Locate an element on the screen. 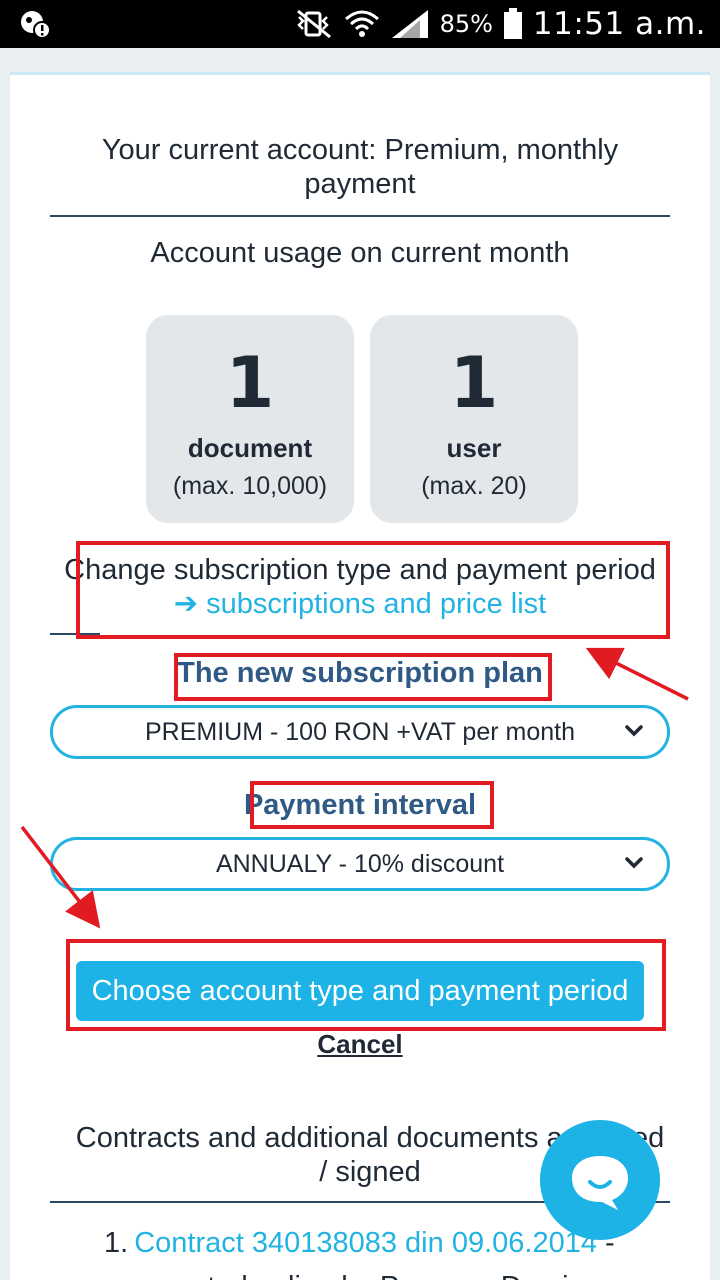 The width and height of the screenshot is (720, 1280). contract-link: Contract 340138083 din 09.06.2014 is located at coordinates (365, 1243).